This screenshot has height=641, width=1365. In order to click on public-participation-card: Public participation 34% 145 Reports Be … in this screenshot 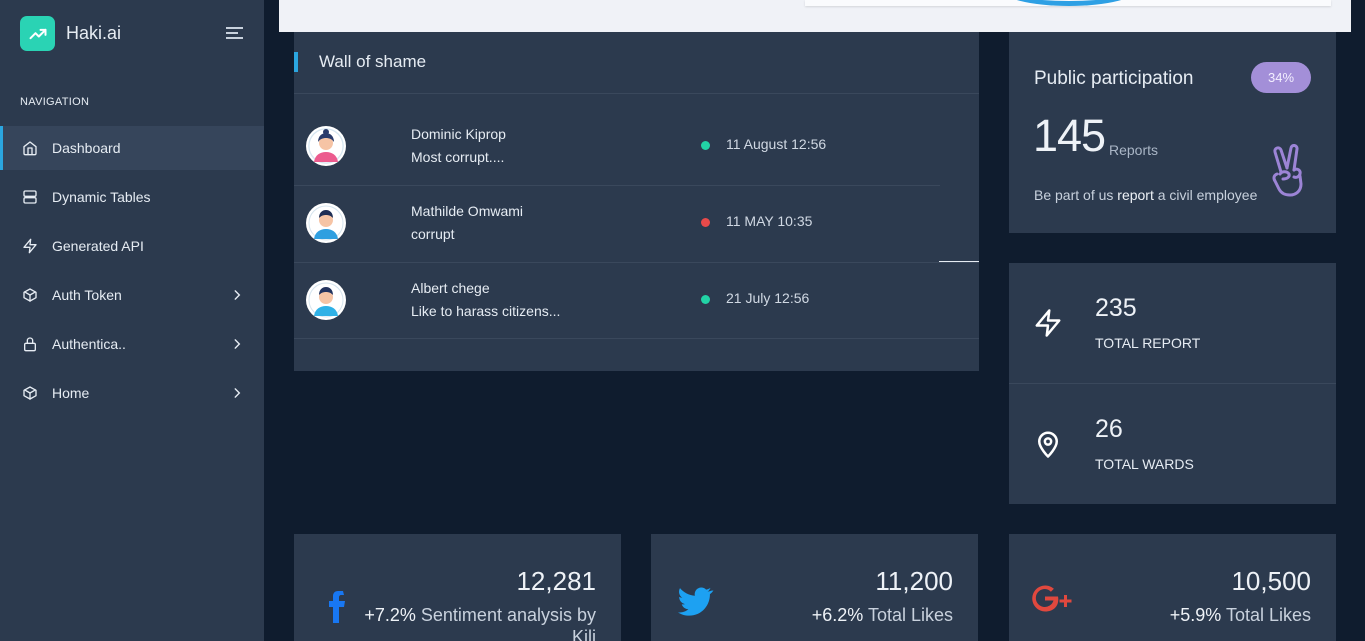, I will do `click(1172, 132)`.